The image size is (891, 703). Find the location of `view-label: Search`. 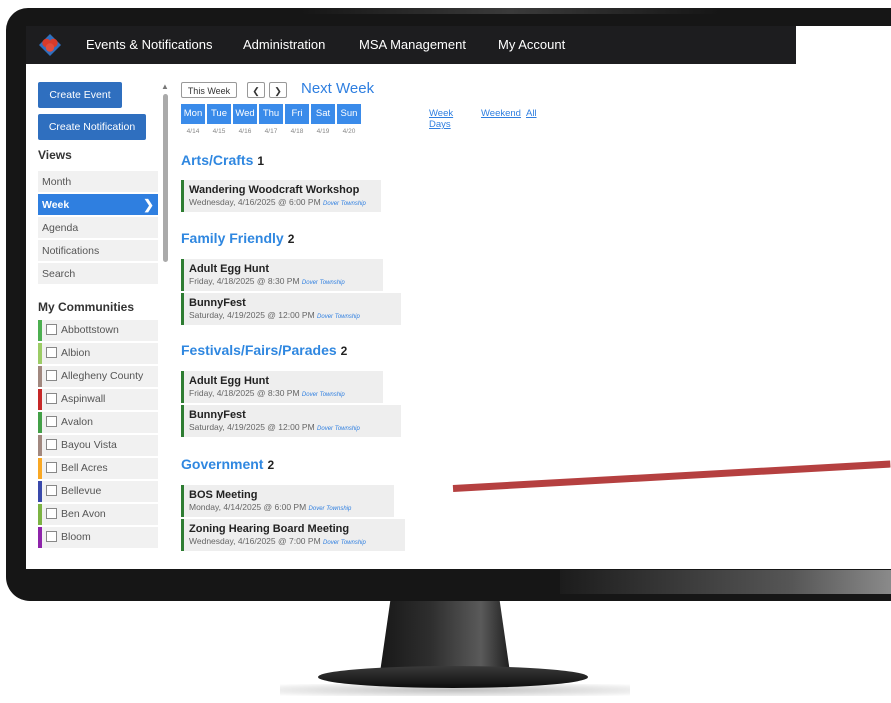

view-label: Search is located at coordinates (59, 274).